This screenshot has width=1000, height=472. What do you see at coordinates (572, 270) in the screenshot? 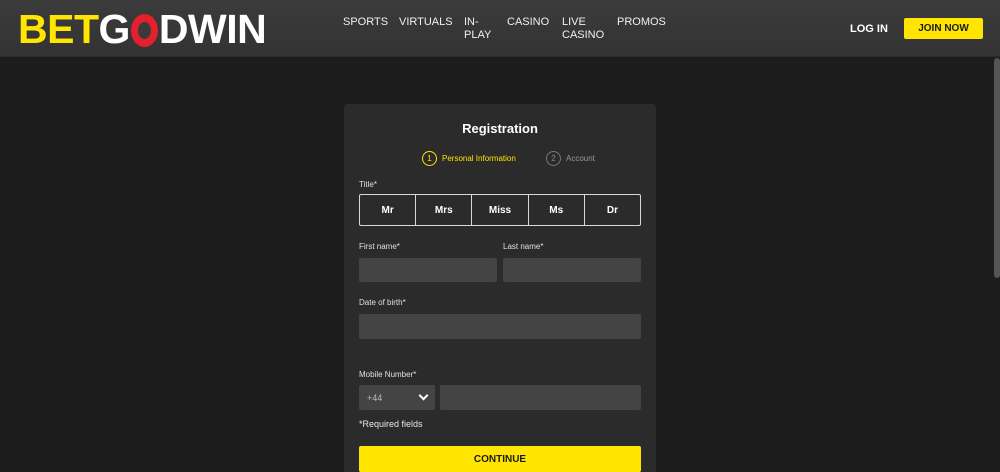
I see `last-name-input` at bounding box center [572, 270].